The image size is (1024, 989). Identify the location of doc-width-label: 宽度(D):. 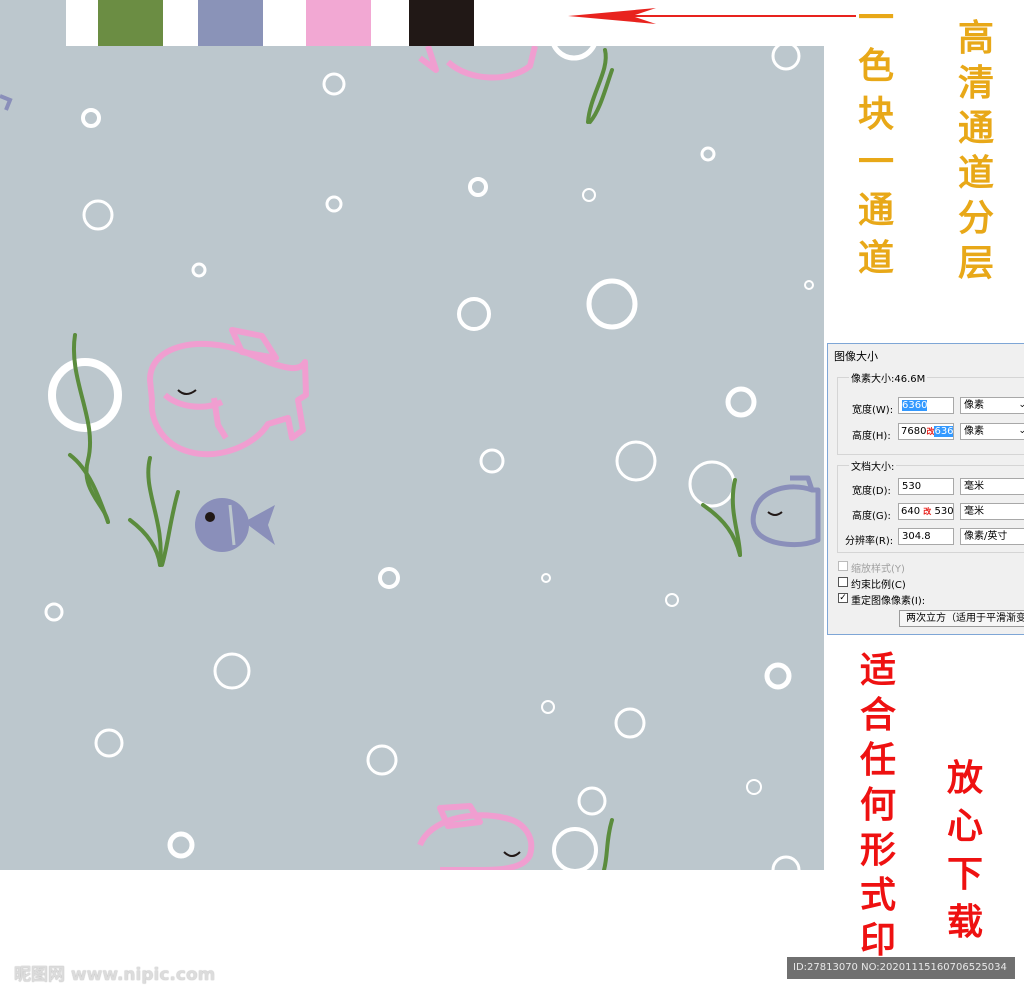
(871, 491).